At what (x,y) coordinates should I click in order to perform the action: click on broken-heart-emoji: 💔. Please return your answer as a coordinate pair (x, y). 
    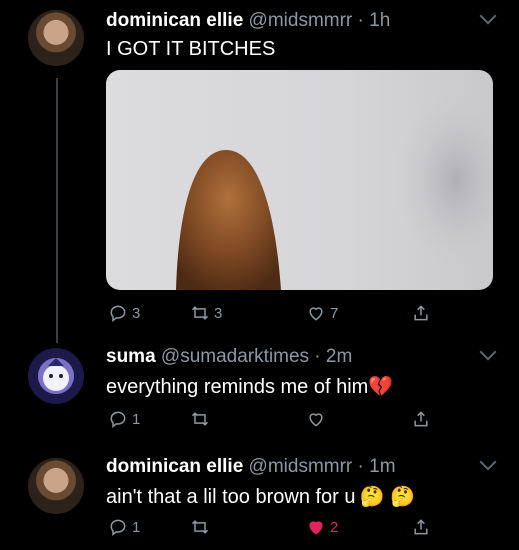
    Looking at the image, I should click on (381, 387).